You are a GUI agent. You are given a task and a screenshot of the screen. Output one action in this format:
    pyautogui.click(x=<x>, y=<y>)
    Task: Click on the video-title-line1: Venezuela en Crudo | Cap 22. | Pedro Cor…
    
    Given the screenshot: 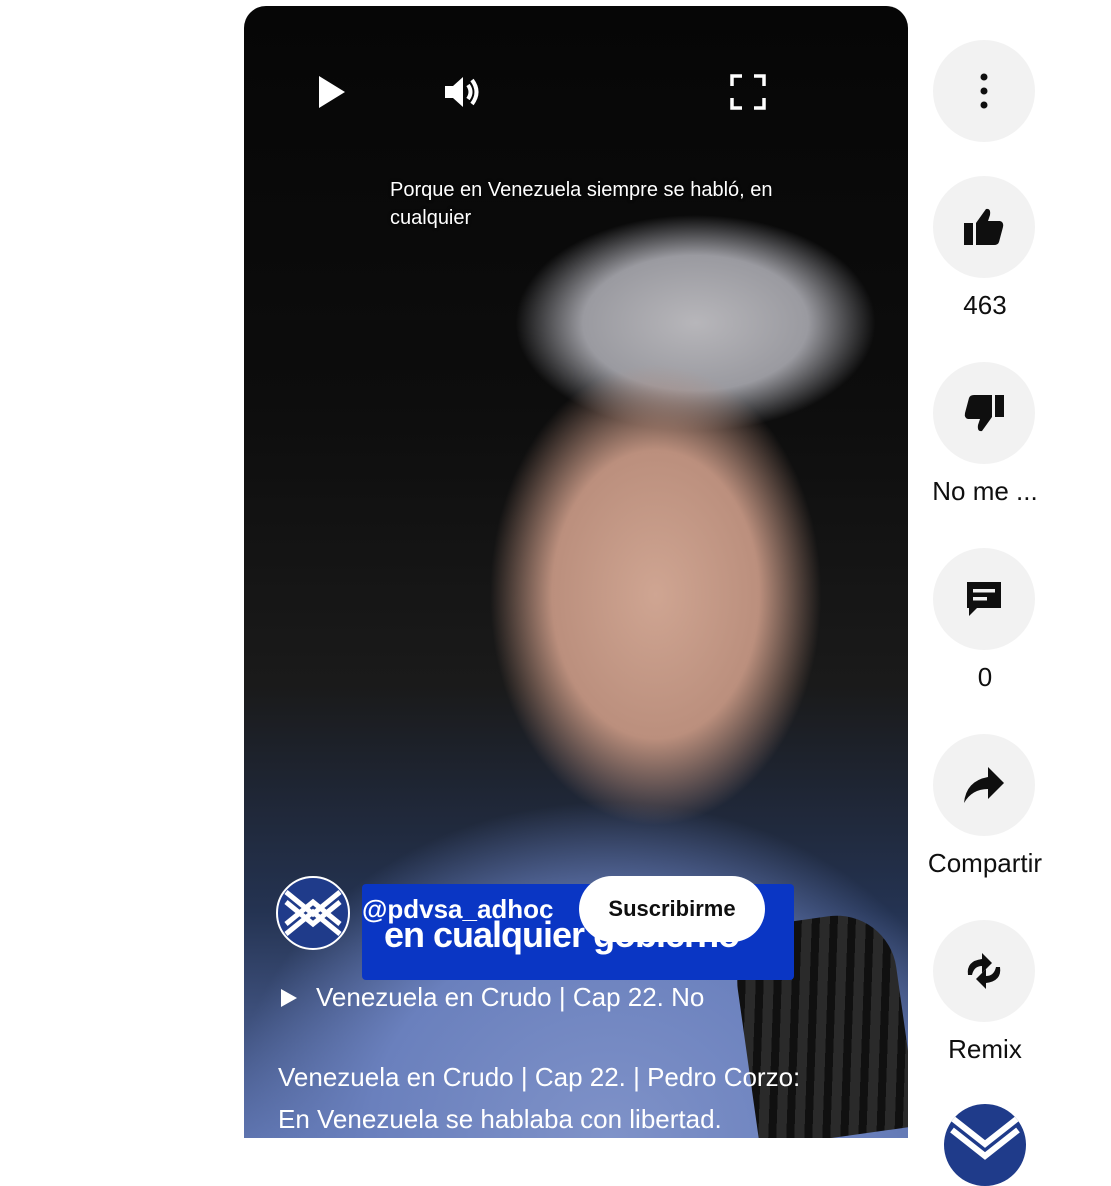 What is the action you would take?
    pyautogui.click(x=539, y=1077)
    